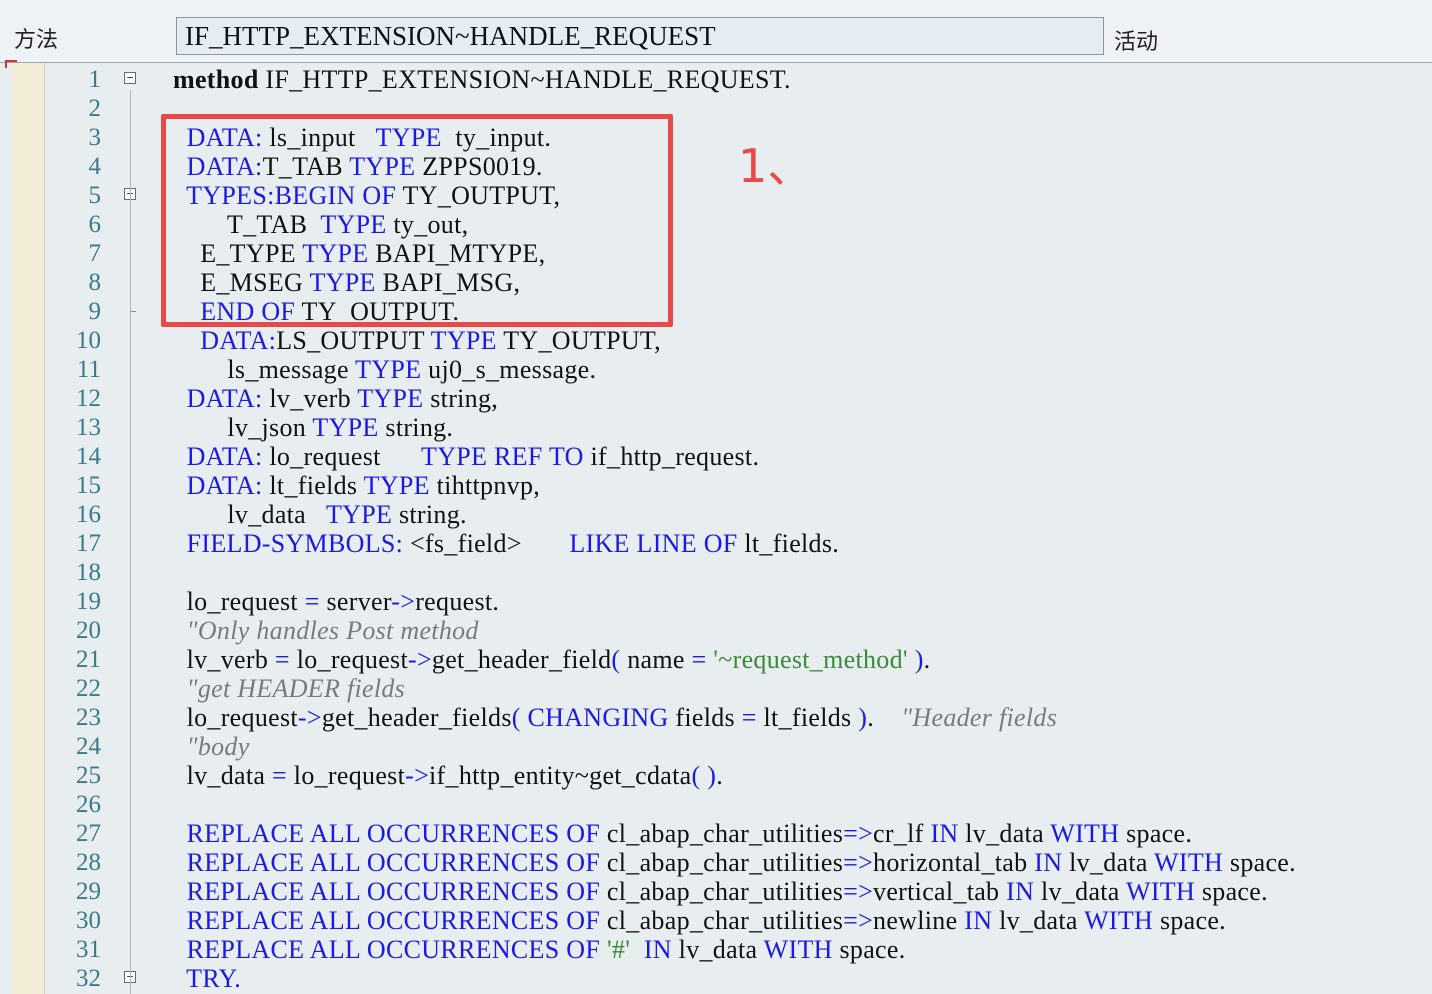 The image size is (1432, 994). I want to click on code-token: uj0_s_message., so click(509, 369).